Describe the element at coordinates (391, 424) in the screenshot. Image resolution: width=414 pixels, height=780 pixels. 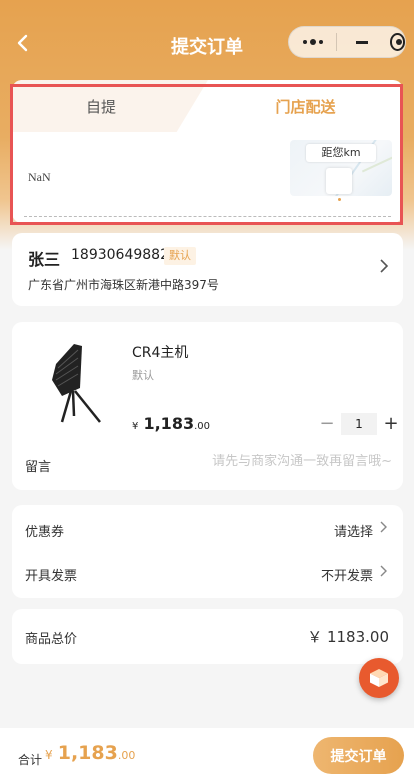
I see `increase-button: +` at that location.